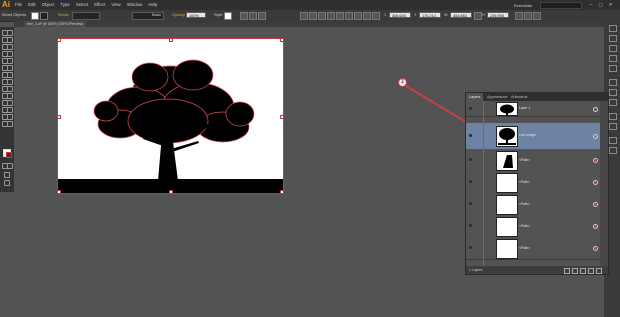  I want to click on swatches-panel-icon, so click(613, 48).